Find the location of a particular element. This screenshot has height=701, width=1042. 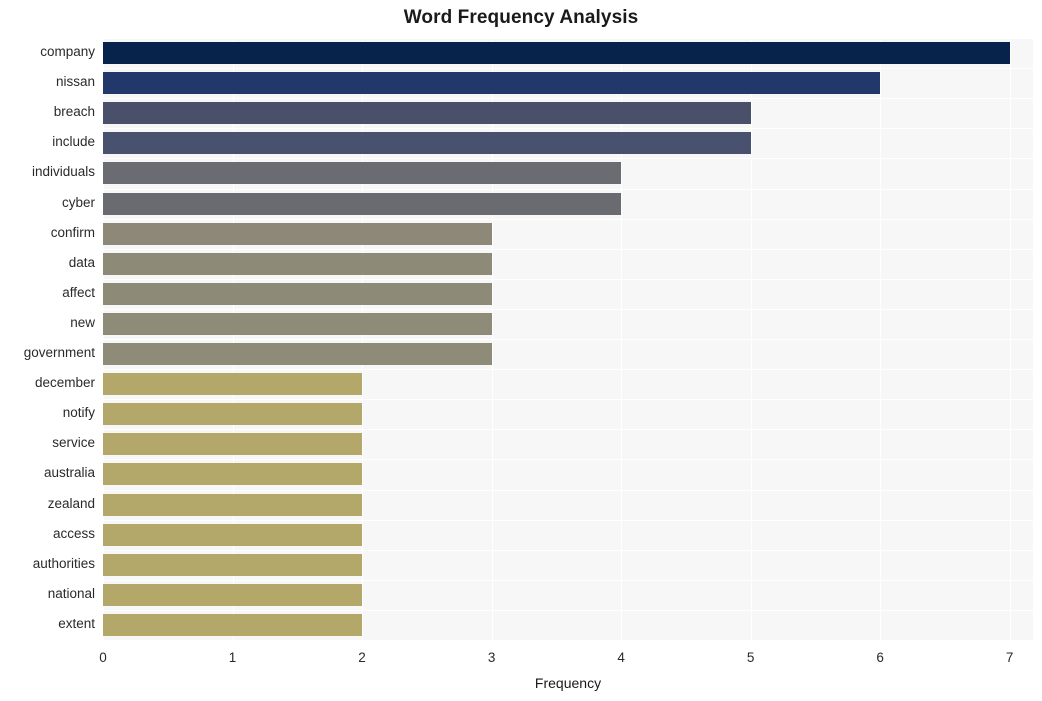

bar-notify is located at coordinates (233, 414).